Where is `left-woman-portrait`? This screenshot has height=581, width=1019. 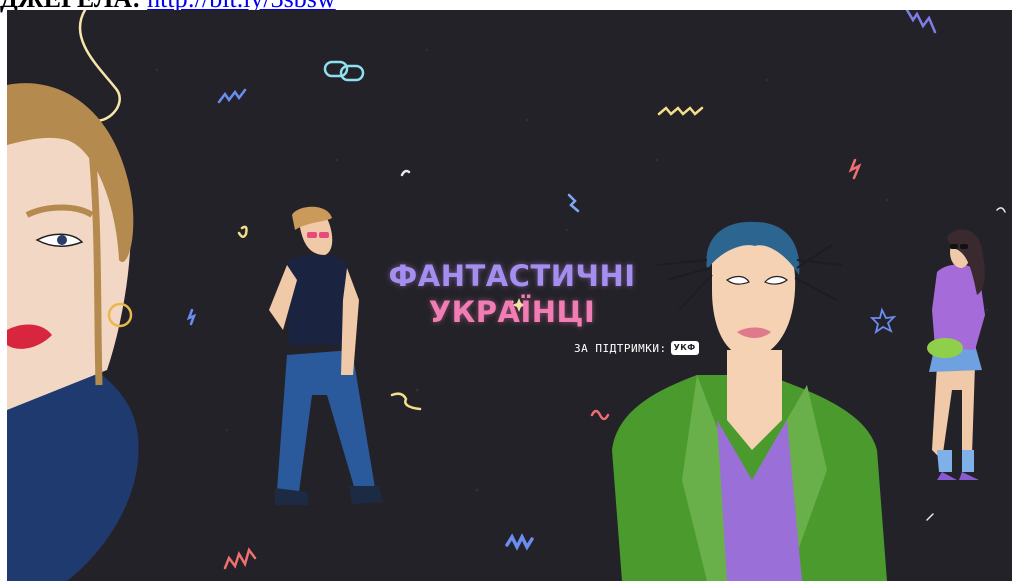 left-woman-portrait is located at coordinates (73, 332).